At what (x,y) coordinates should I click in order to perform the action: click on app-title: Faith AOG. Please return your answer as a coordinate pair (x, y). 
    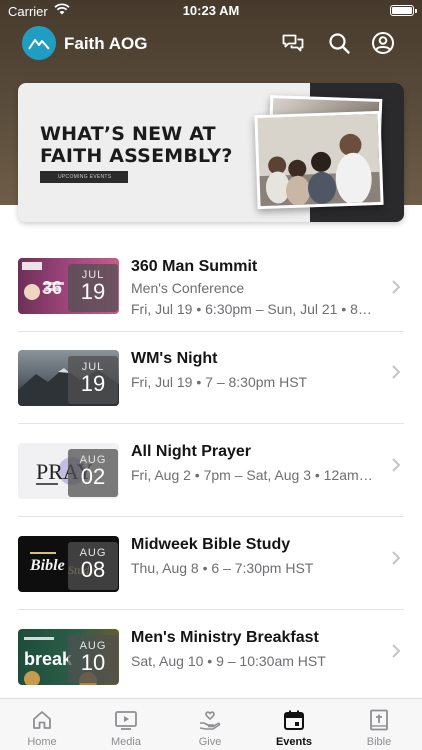
    Looking at the image, I should click on (106, 43).